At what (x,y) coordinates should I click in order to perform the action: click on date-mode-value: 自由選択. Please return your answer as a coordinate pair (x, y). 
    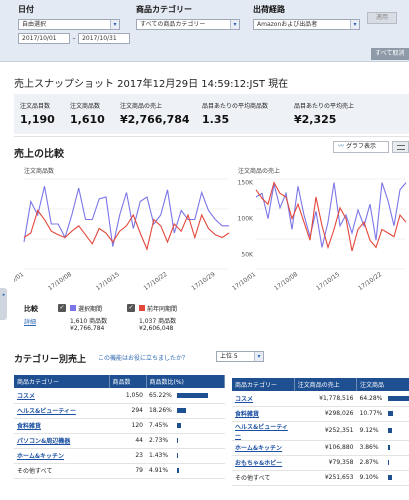
    Looking at the image, I should click on (34, 24).